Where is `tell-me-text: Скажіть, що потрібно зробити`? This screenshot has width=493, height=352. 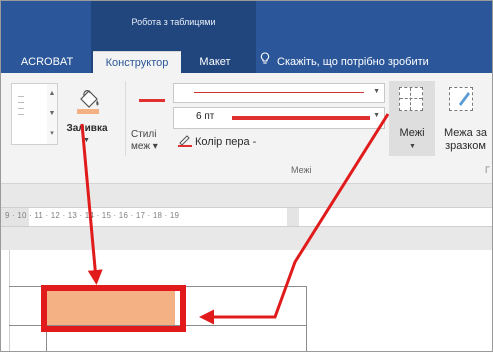
tell-me-text: Скажіть, що потрібно зробити is located at coordinates (353, 62).